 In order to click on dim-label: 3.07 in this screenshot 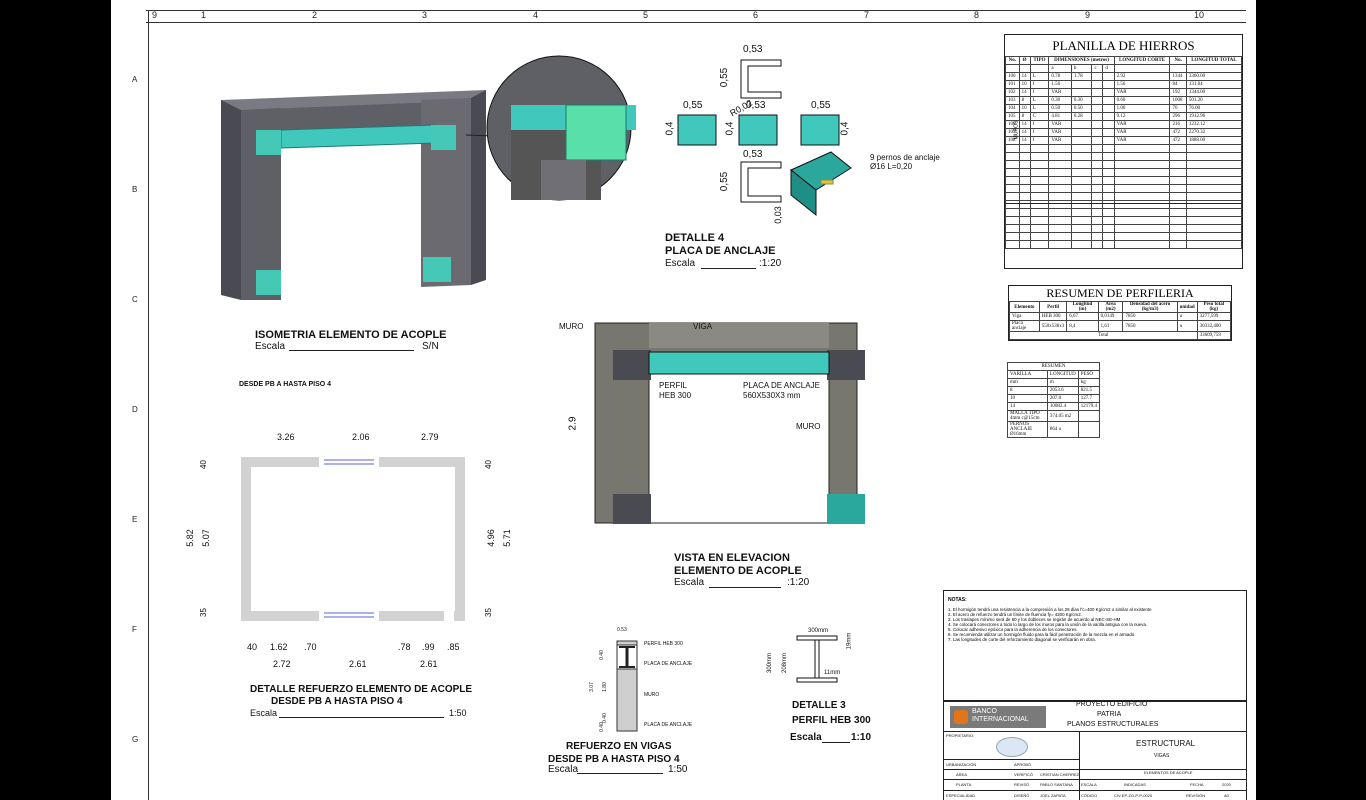, I will do `click(591, 687)`.